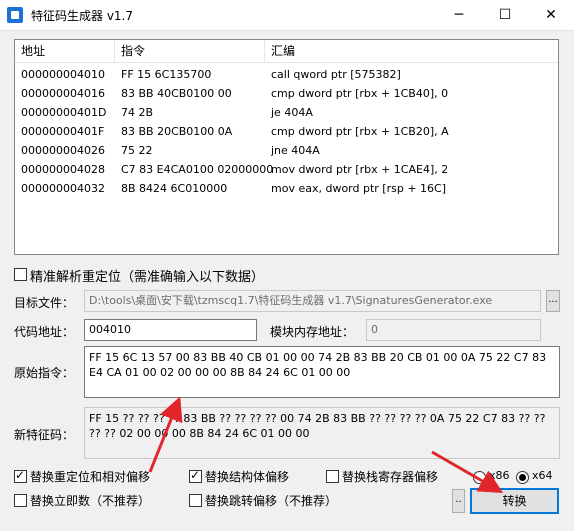 This screenshot has width=574, height=531. What do you see at coordinates (20, 274) in the screenshot?
I see `precise-reloc-checkbox` at bounding box center [20, 274].